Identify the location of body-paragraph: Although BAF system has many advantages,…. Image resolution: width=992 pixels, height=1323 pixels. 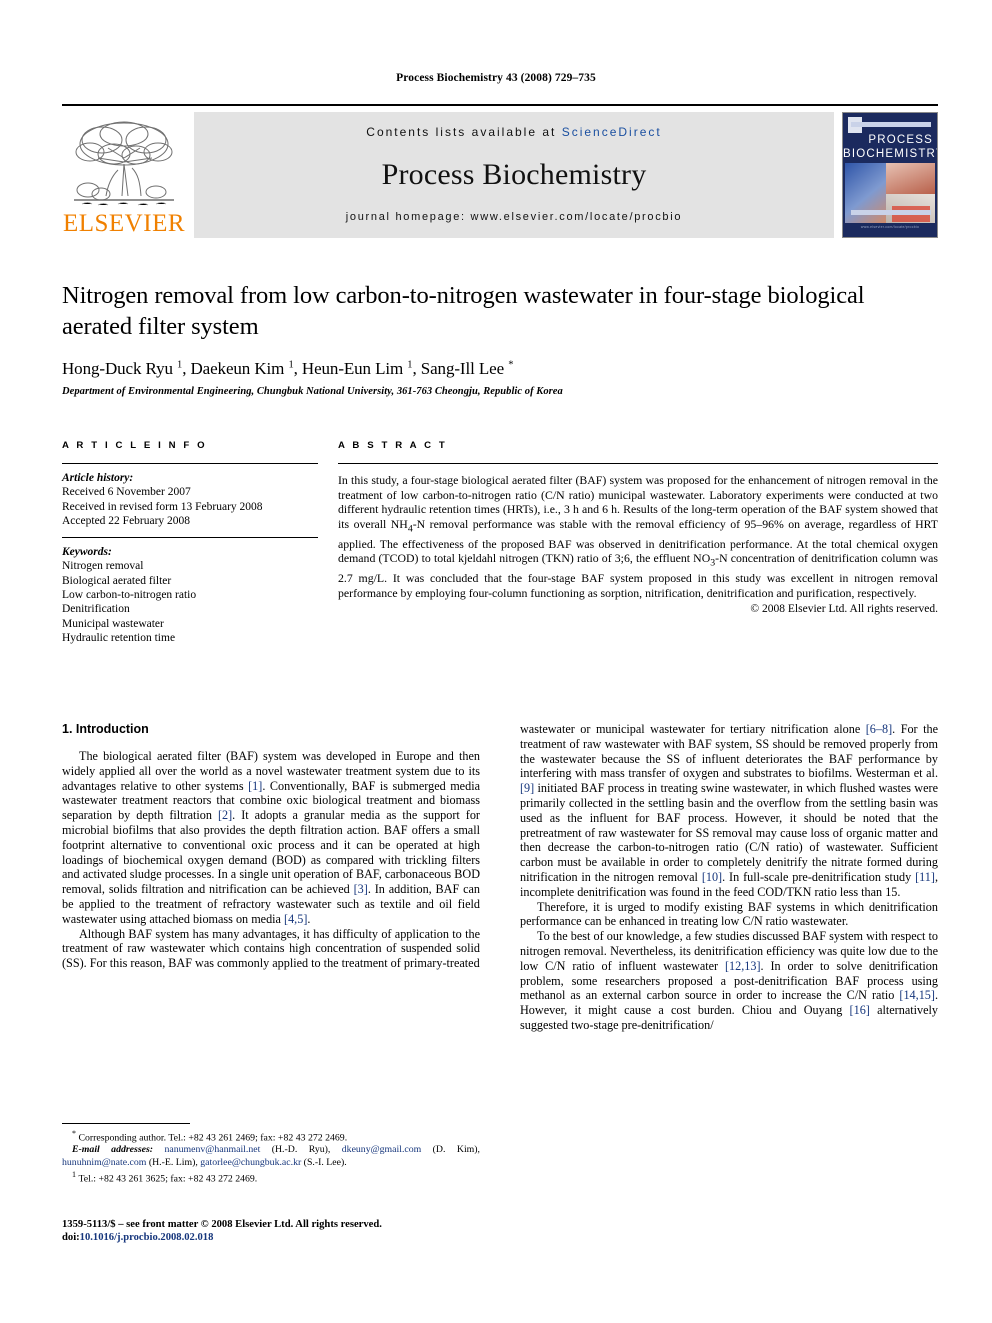
(271, 948).